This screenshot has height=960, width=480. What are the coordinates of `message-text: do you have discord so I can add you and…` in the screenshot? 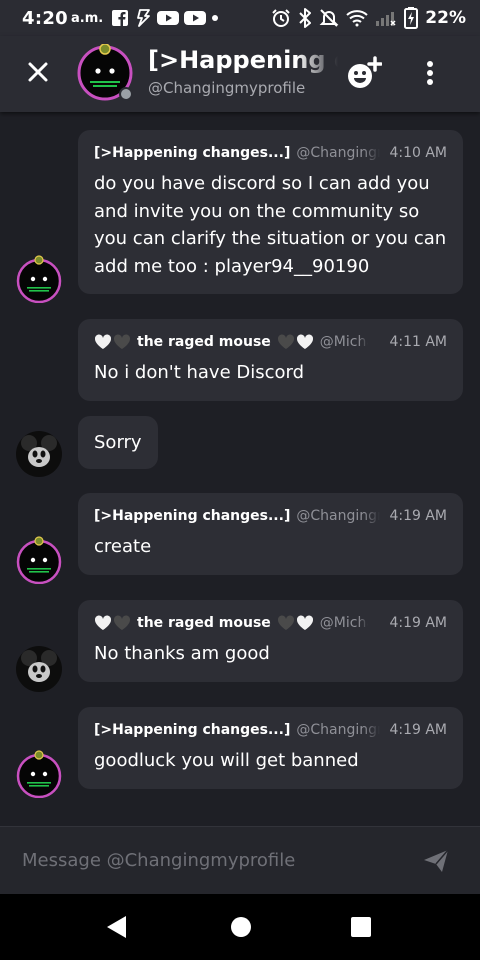 It's located at (270, 225).